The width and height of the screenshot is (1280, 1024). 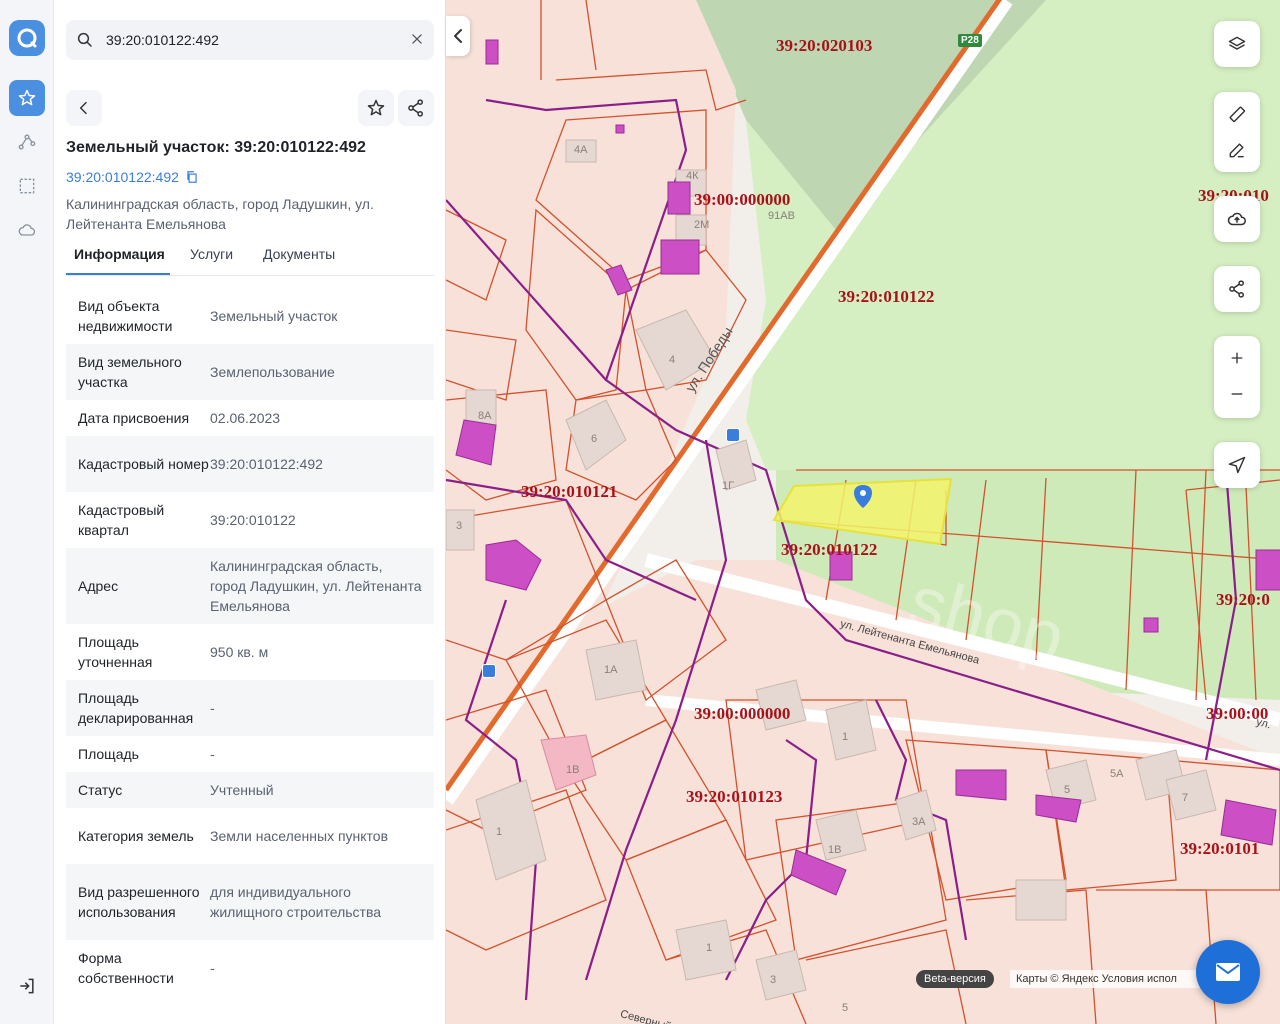 What do you see at coordinates (734, 796) in the screenshot?
I see `quarter-label: 39:20:010123` at bounding box center [734, 796].